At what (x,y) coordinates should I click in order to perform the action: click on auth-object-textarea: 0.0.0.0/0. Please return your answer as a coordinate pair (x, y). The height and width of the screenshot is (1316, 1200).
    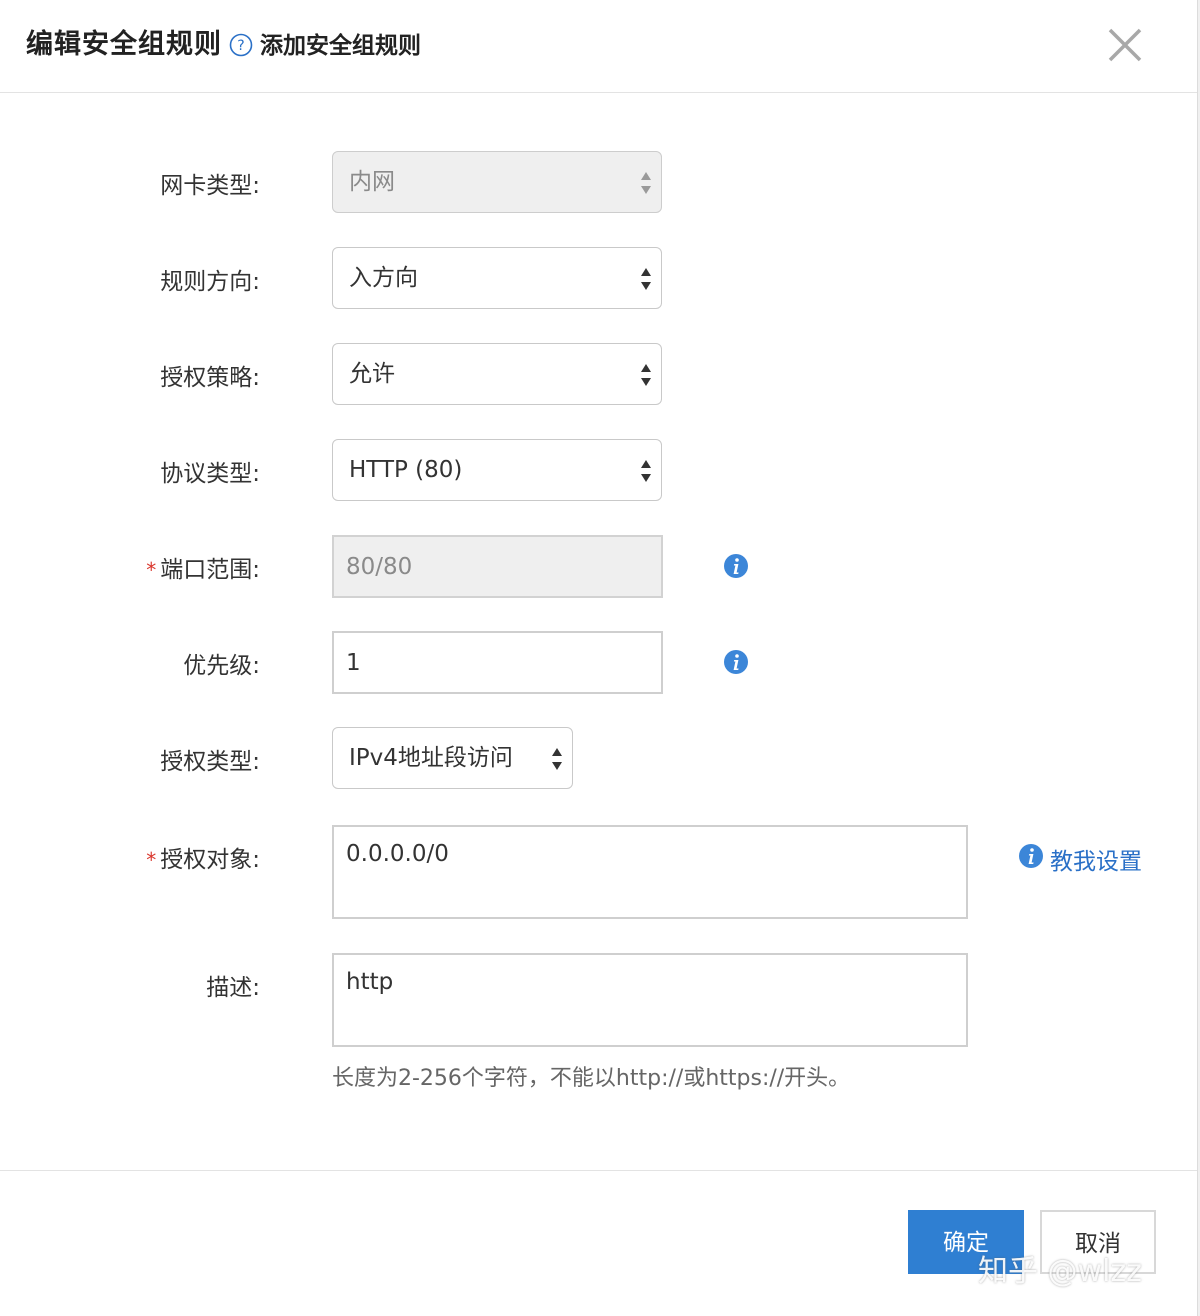
    Looking at the image, I should click on (650, 872).